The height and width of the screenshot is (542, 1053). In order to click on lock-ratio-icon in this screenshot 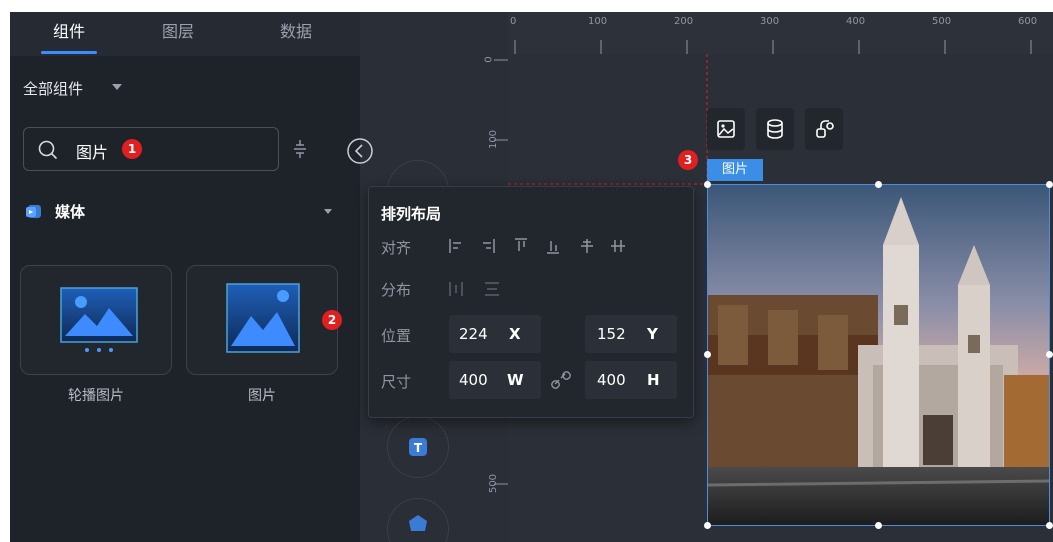, I will do `click(562, 380)`.